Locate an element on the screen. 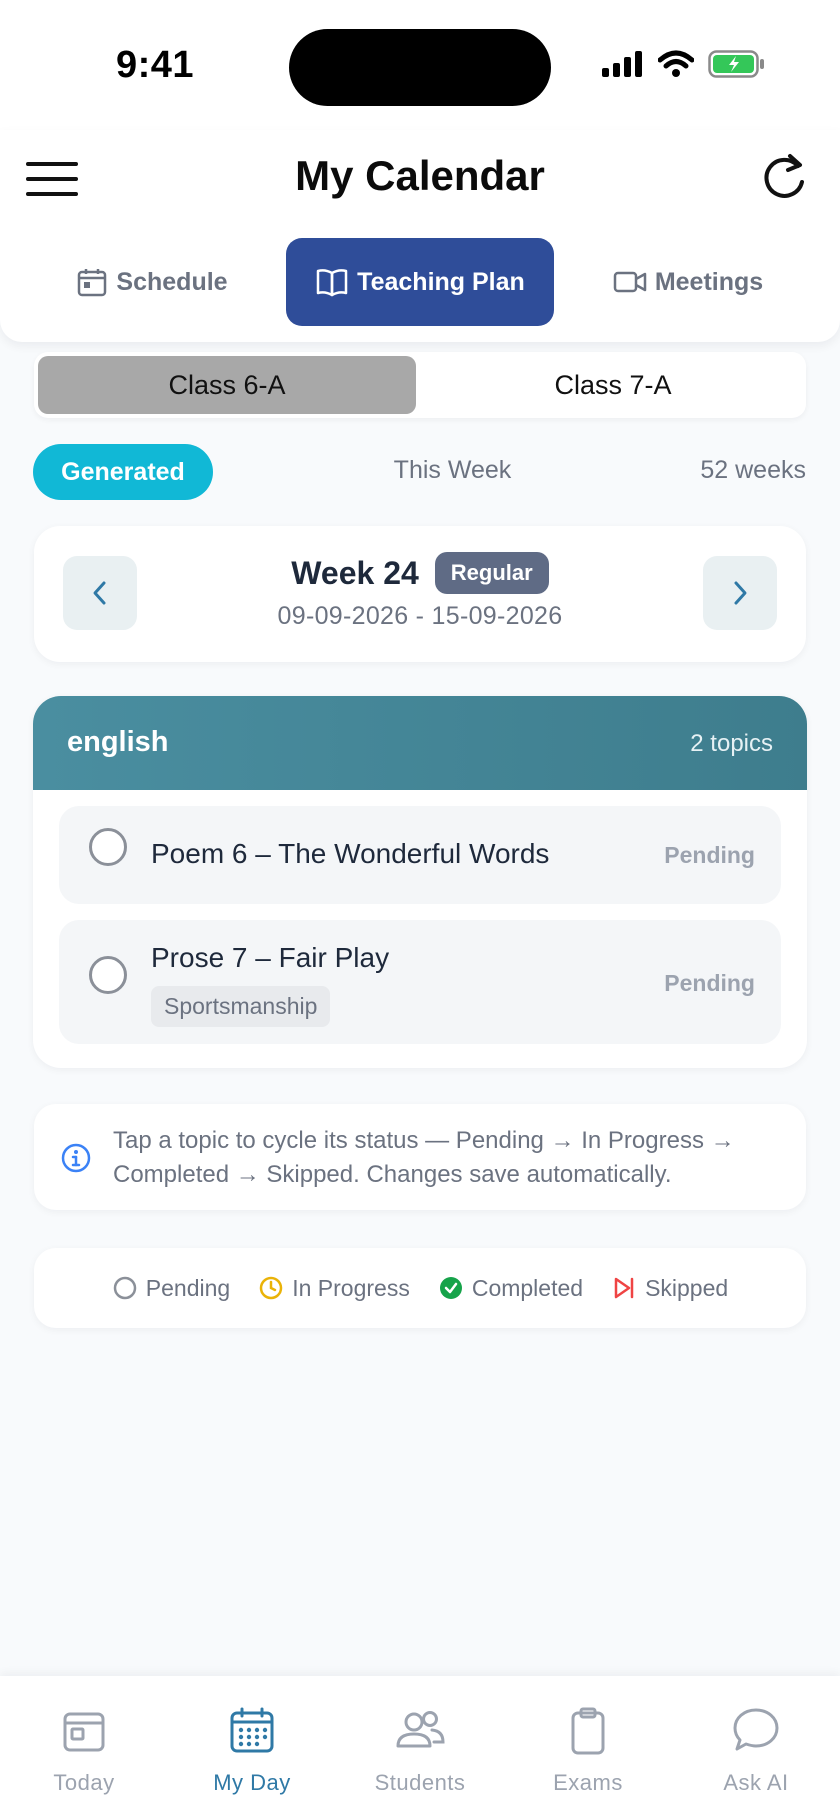 This screenshot has height=1820, width=840. week-title-row: Week 24 Regular is located at coordinates (420, 573).